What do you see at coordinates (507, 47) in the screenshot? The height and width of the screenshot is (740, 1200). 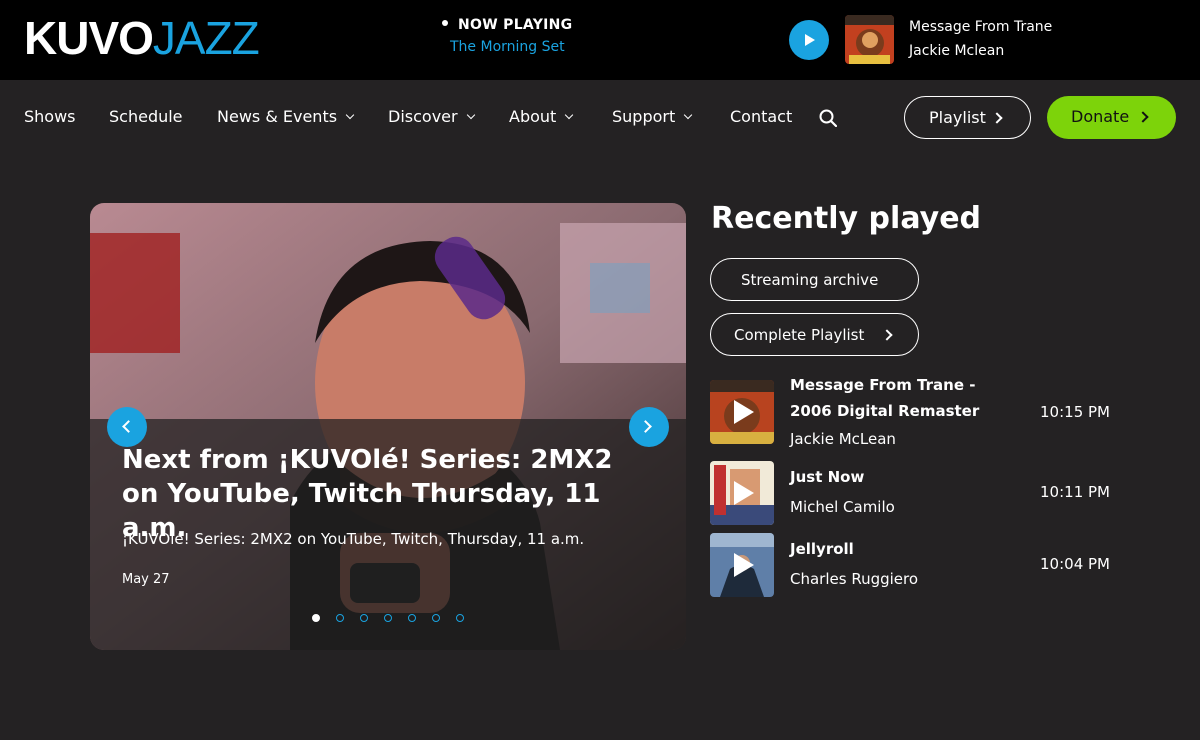 I see `now-playing-show-link: The Morning Set` at bounding box center [507, 47].